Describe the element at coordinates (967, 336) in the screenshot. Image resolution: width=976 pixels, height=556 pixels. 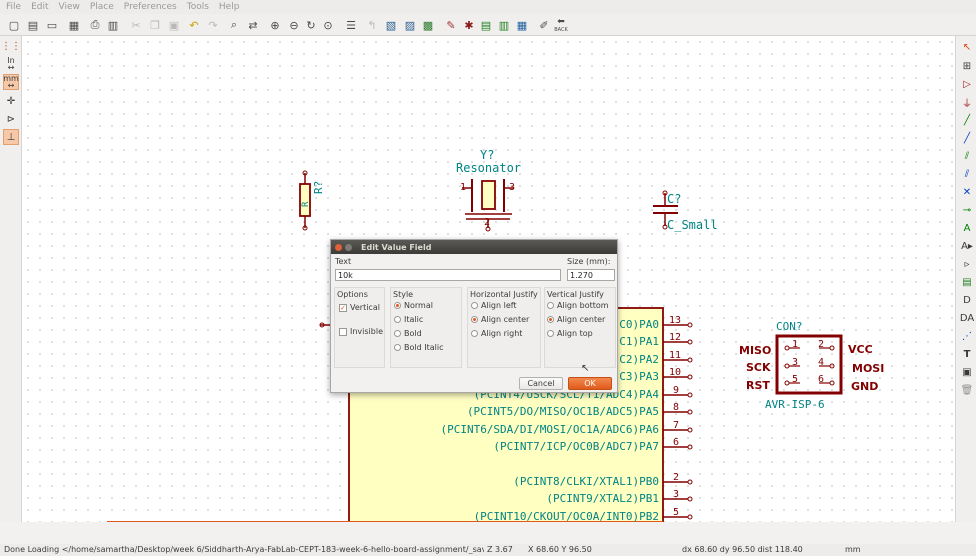
I see `graphic-line-icon: ⋰` at that location.